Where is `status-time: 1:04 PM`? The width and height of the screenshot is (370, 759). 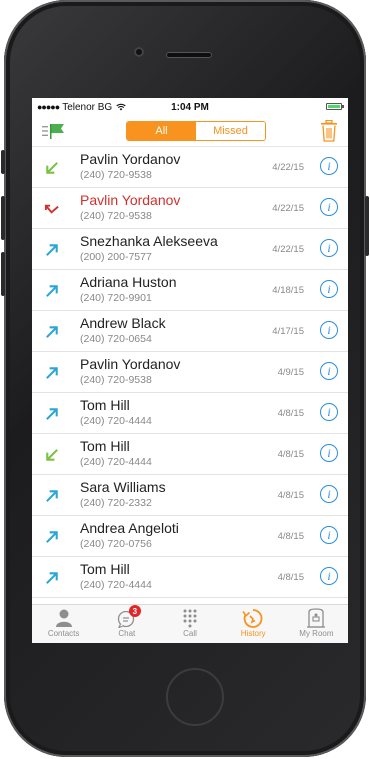
status-time: 1:04 PM is located at coordinates (190, 107).